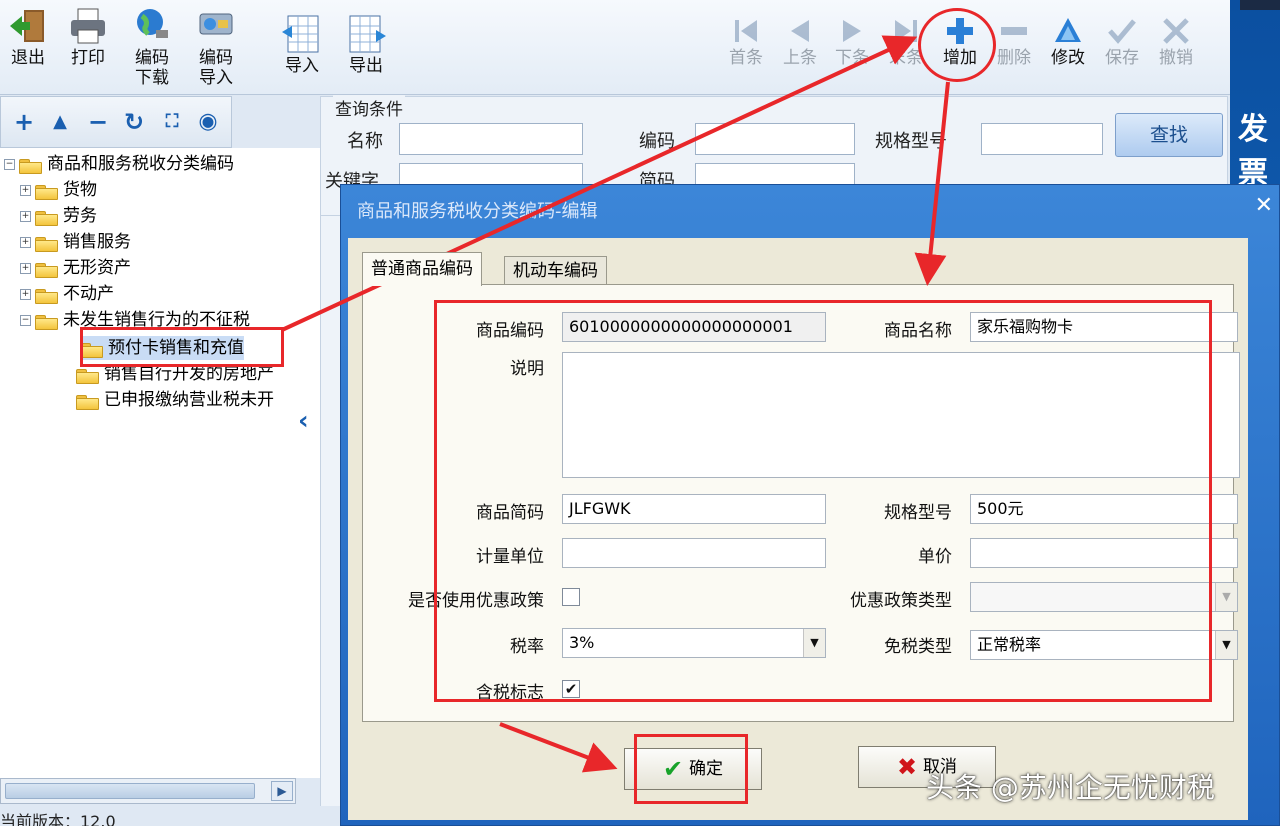 This screenshot has width=1280, height=826. What do you see at coordinates (140, 164) in the screenshot?
I see `tree-root-label: 商品和服务税收分类编码` at bounding box center [140, 164].